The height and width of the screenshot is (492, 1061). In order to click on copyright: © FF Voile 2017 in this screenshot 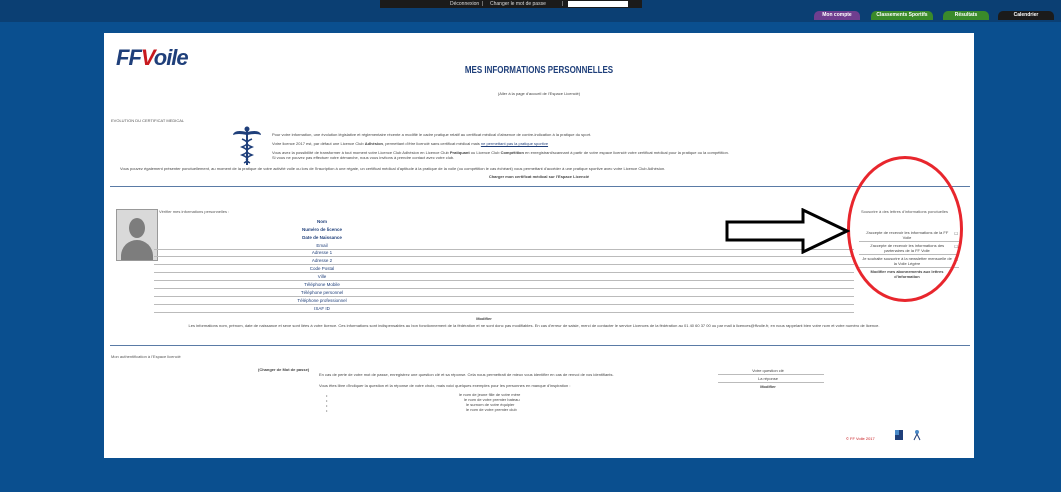, I will do `click(860, 438)`.